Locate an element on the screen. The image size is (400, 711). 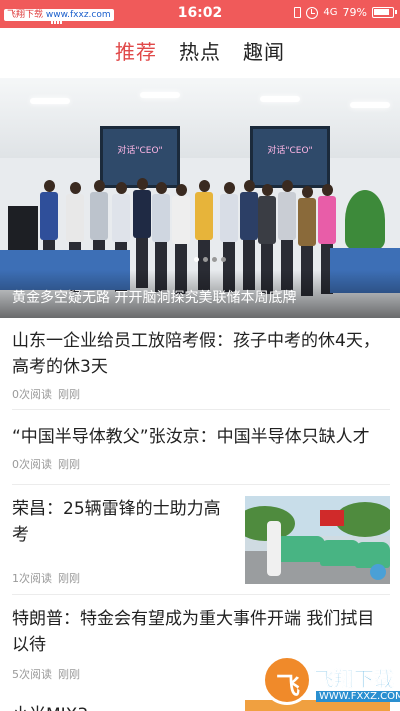
tab-hot: 热点 is located at coordinates (200, 50).